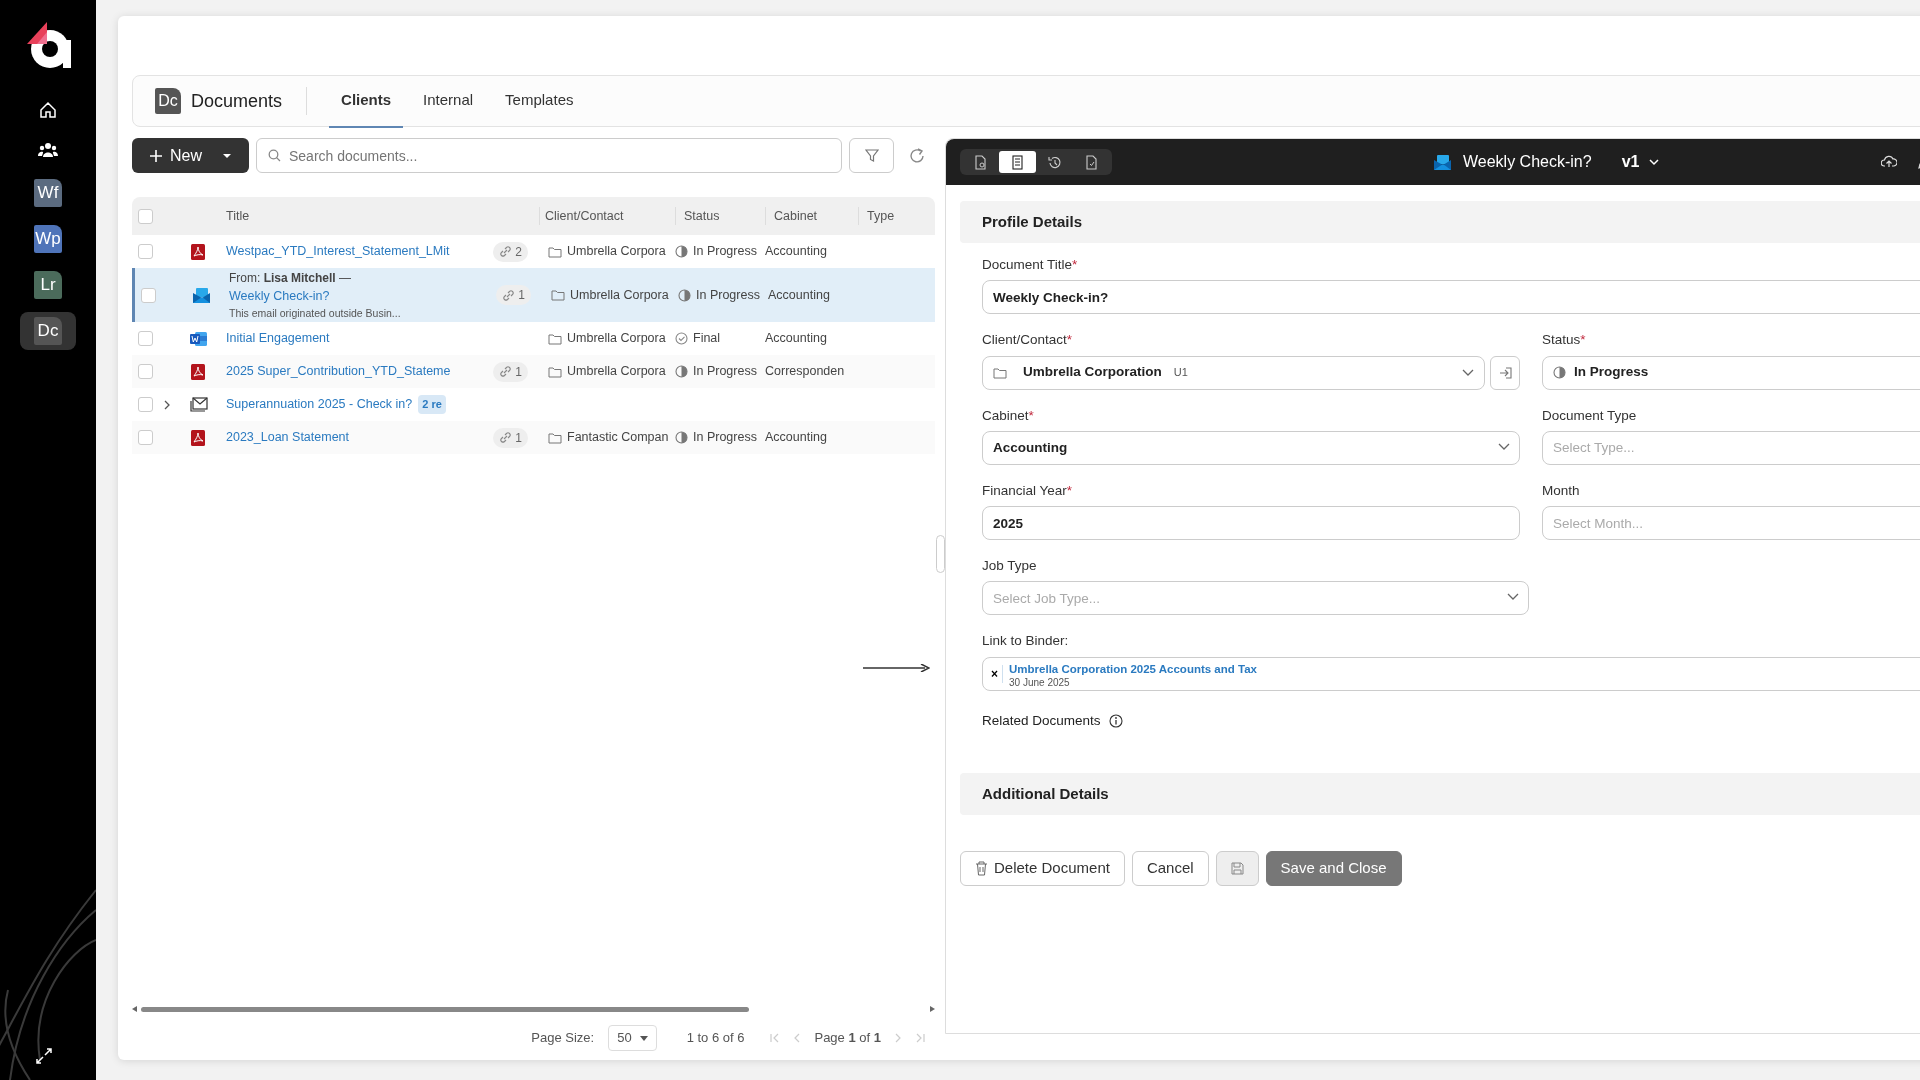 The image size is (1920, 1080). I want to click on column-header: Title, so click(238, 215).